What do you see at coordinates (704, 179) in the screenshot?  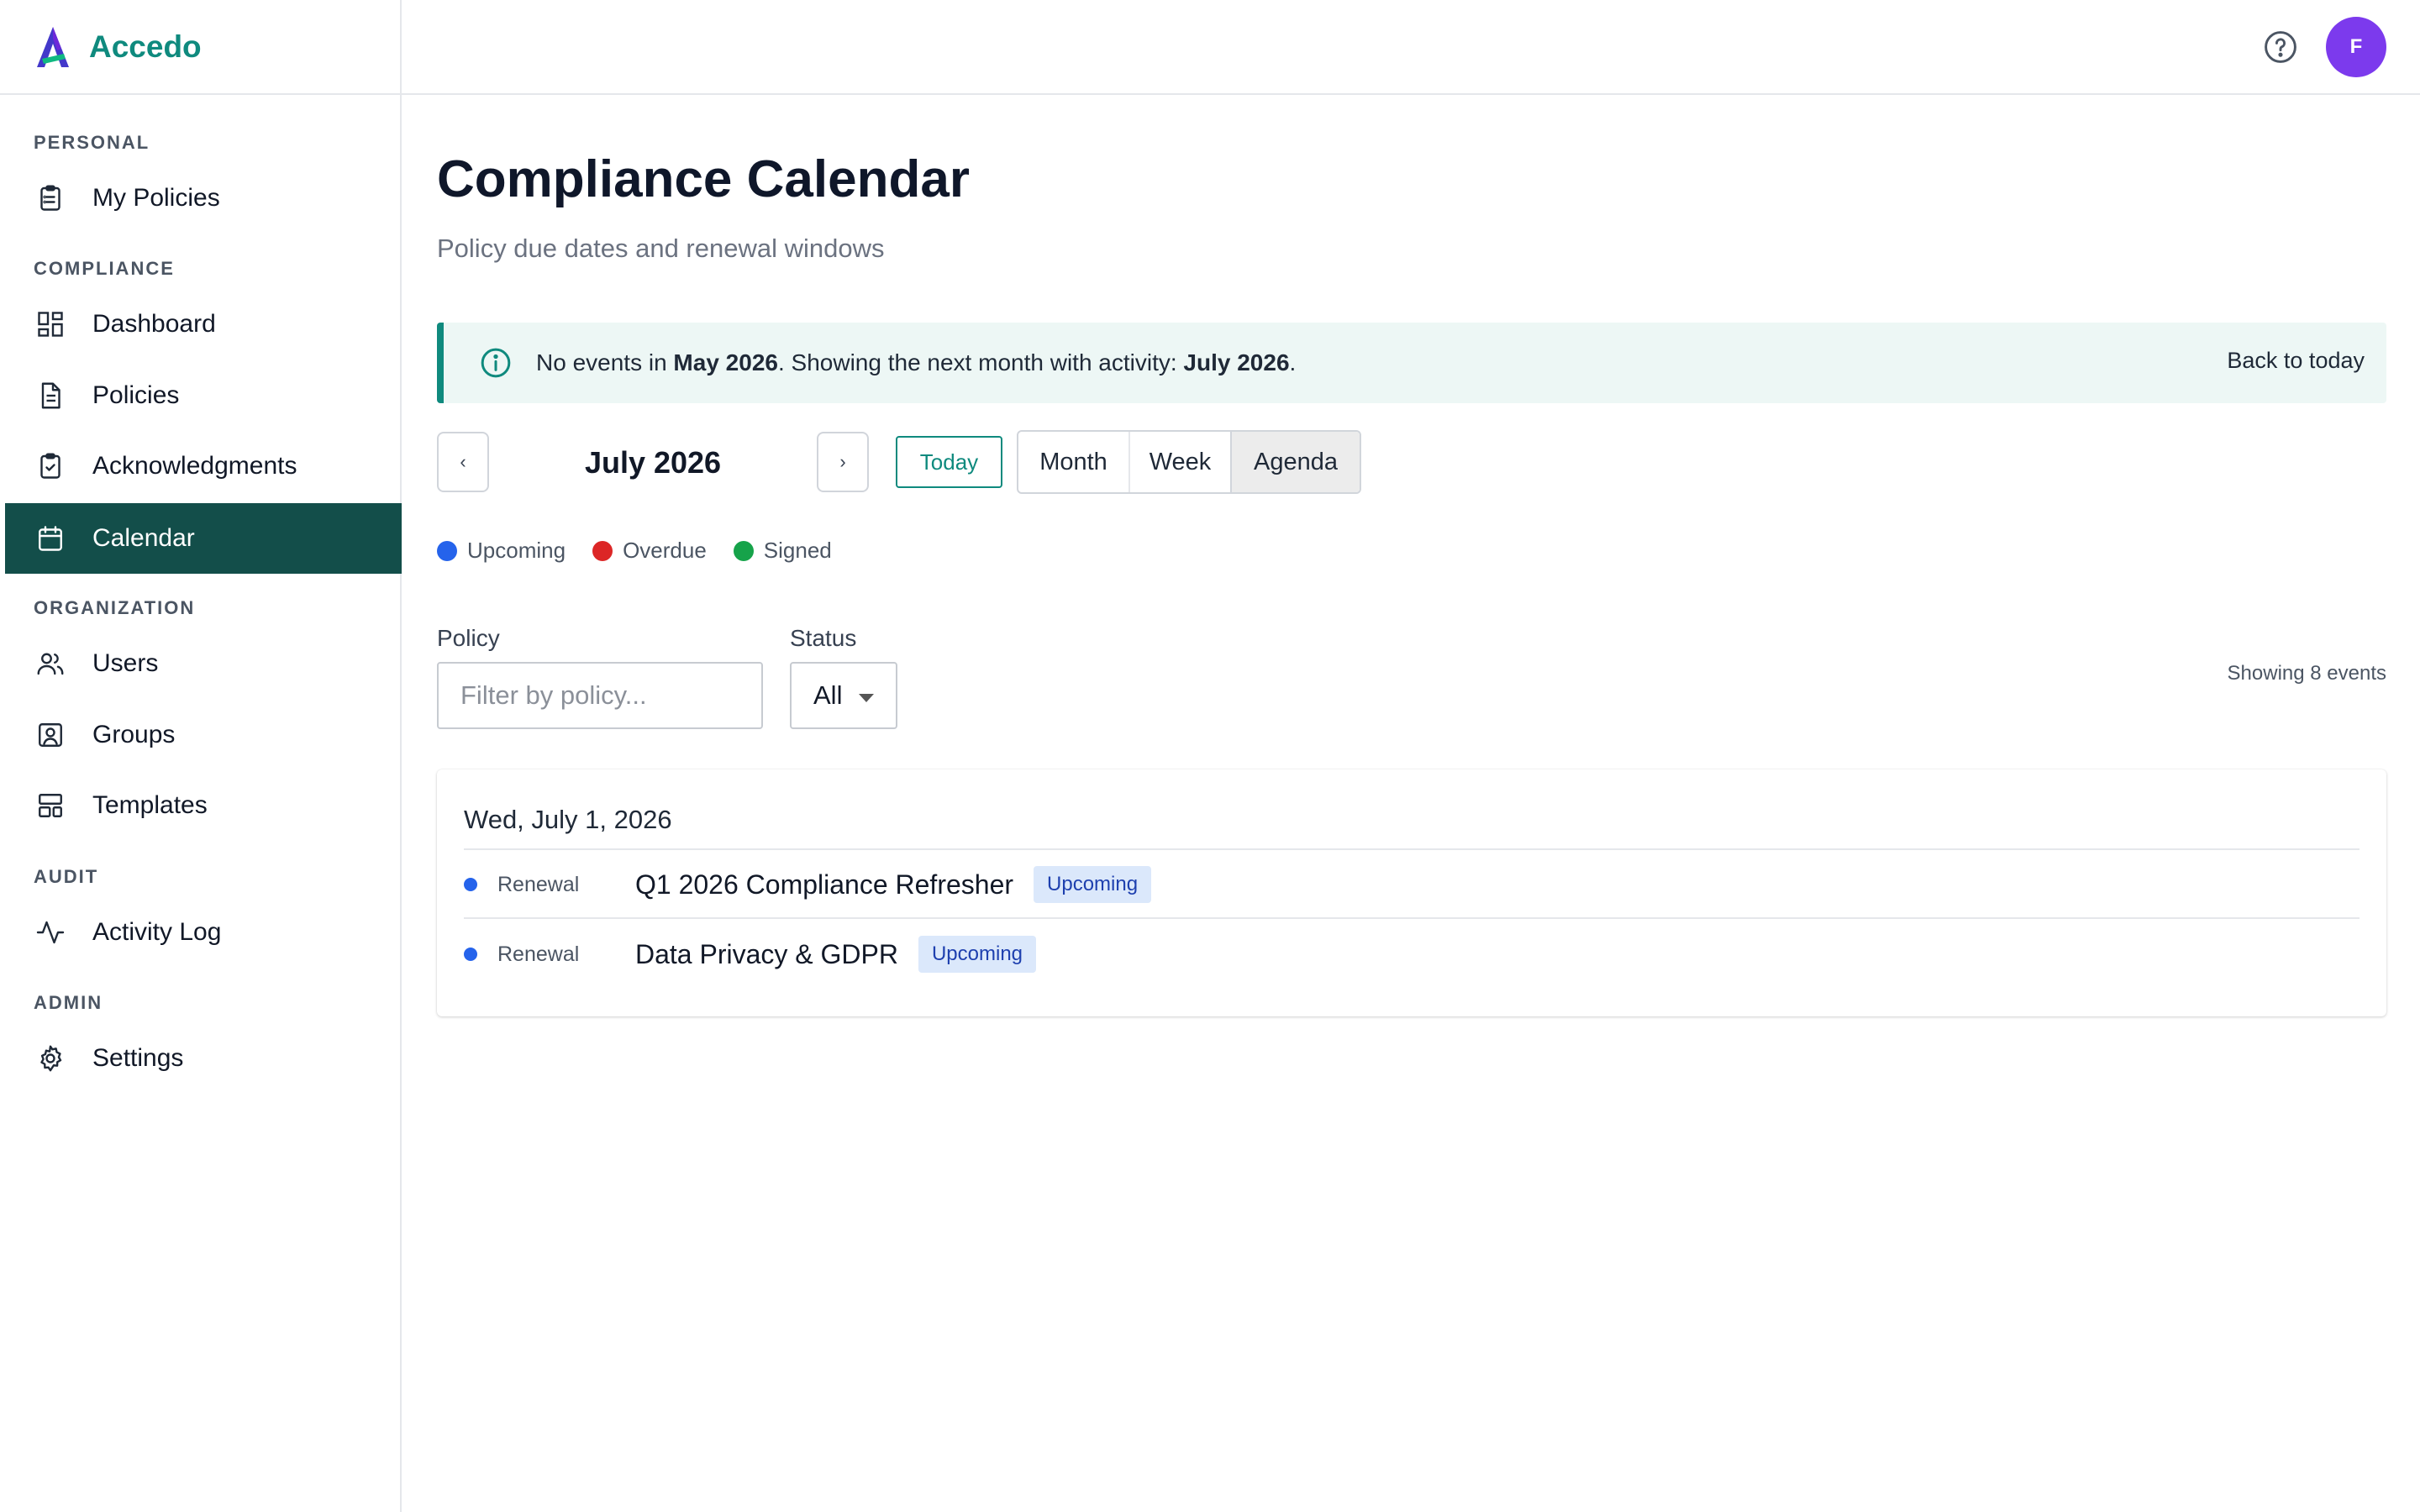 I see `page-title: Compliance Calendar` at bounding box center [704, 179].